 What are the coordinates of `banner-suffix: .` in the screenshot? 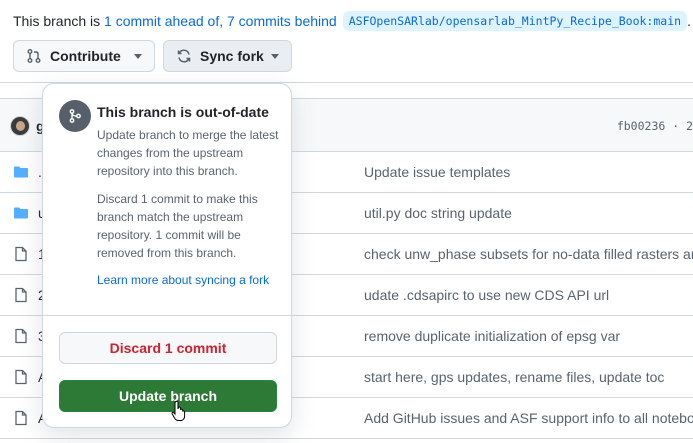 It's located at (689, 20).